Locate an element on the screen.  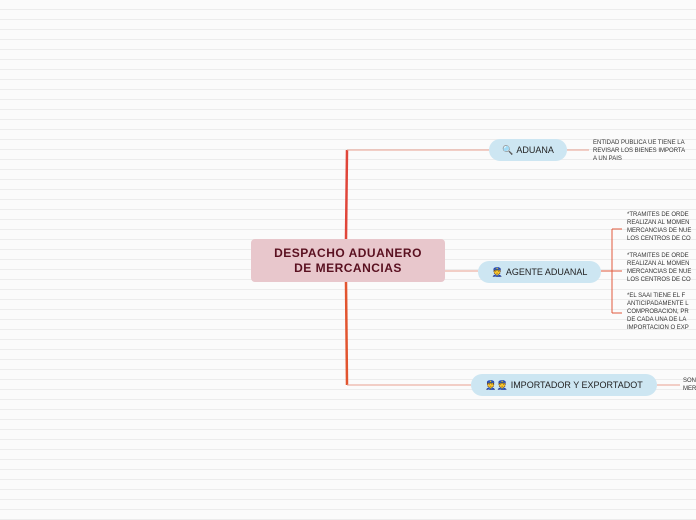
desc-importador: SON MER is located at coordinates (689, 385).